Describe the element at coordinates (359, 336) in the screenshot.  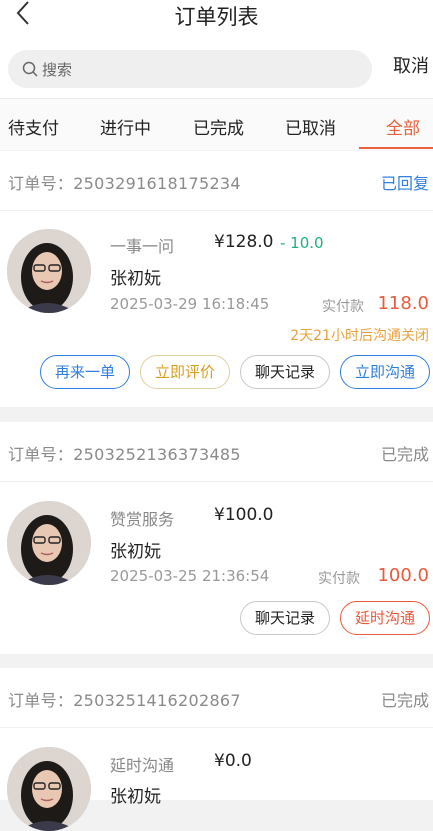
I see `countdown-notice: 2天21小时后沟通关闭` at that location.